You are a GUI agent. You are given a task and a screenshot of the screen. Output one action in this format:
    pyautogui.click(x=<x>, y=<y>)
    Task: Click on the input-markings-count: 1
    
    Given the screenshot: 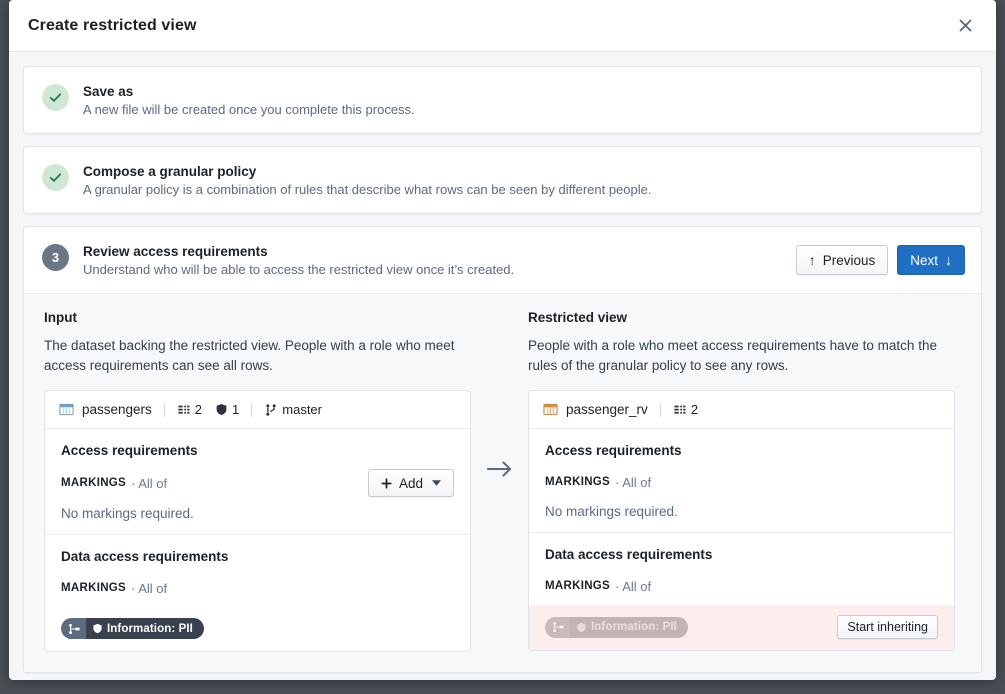 What is the action you would take?
    pyautogui.click(x=236, y=409)
    